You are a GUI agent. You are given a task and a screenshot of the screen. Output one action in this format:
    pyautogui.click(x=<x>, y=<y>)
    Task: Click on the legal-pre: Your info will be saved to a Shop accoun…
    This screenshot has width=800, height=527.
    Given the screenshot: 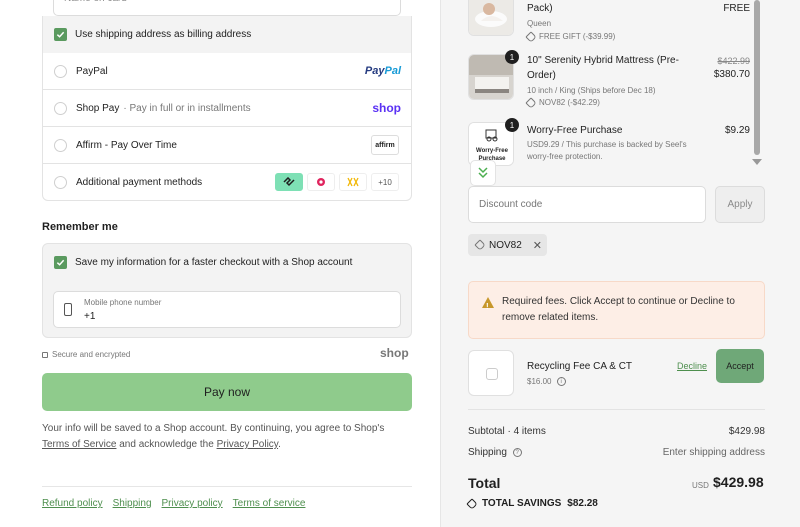 What is the action you would take?
    pyautogui.click(x=213, y=428)
    